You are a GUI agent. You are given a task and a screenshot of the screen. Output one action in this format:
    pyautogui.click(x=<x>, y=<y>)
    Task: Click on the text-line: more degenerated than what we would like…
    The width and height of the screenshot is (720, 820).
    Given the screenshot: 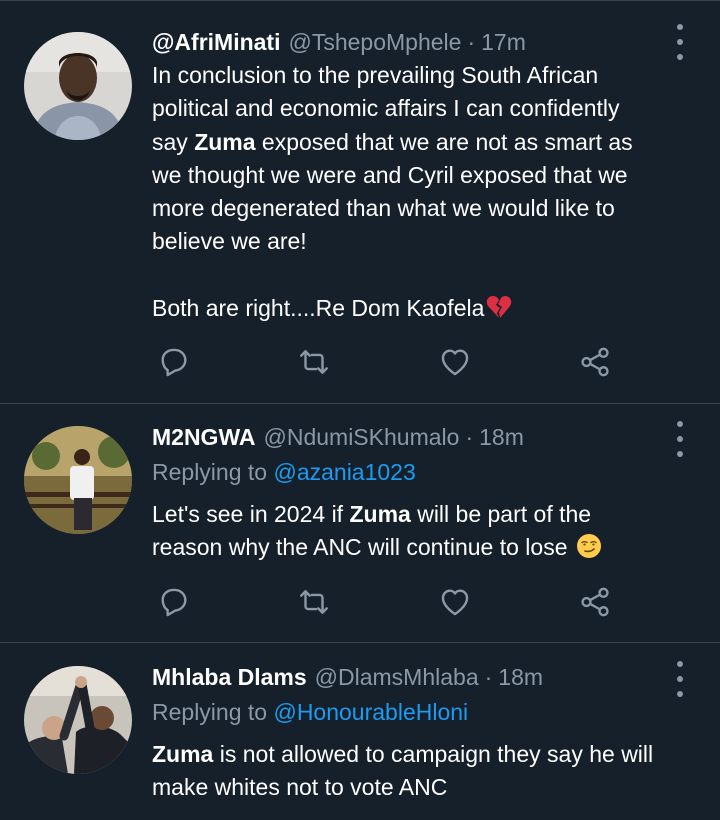 What is the action you would take?
    pyautogui.click(x=383, y=208)
    